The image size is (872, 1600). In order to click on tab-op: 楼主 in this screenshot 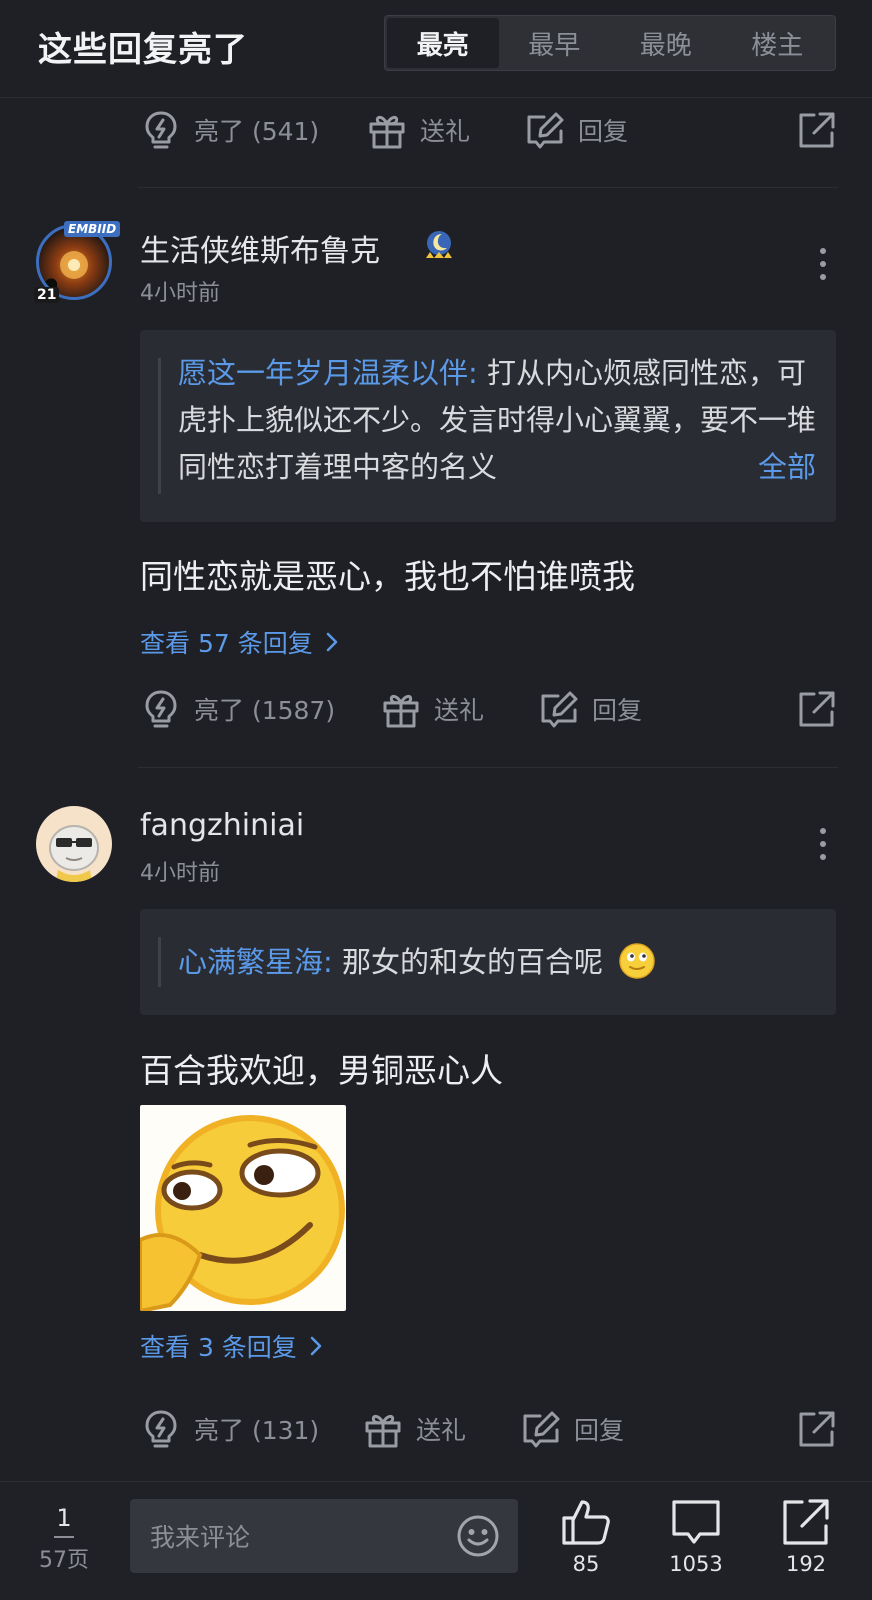, I will do `click(778, 43)`.